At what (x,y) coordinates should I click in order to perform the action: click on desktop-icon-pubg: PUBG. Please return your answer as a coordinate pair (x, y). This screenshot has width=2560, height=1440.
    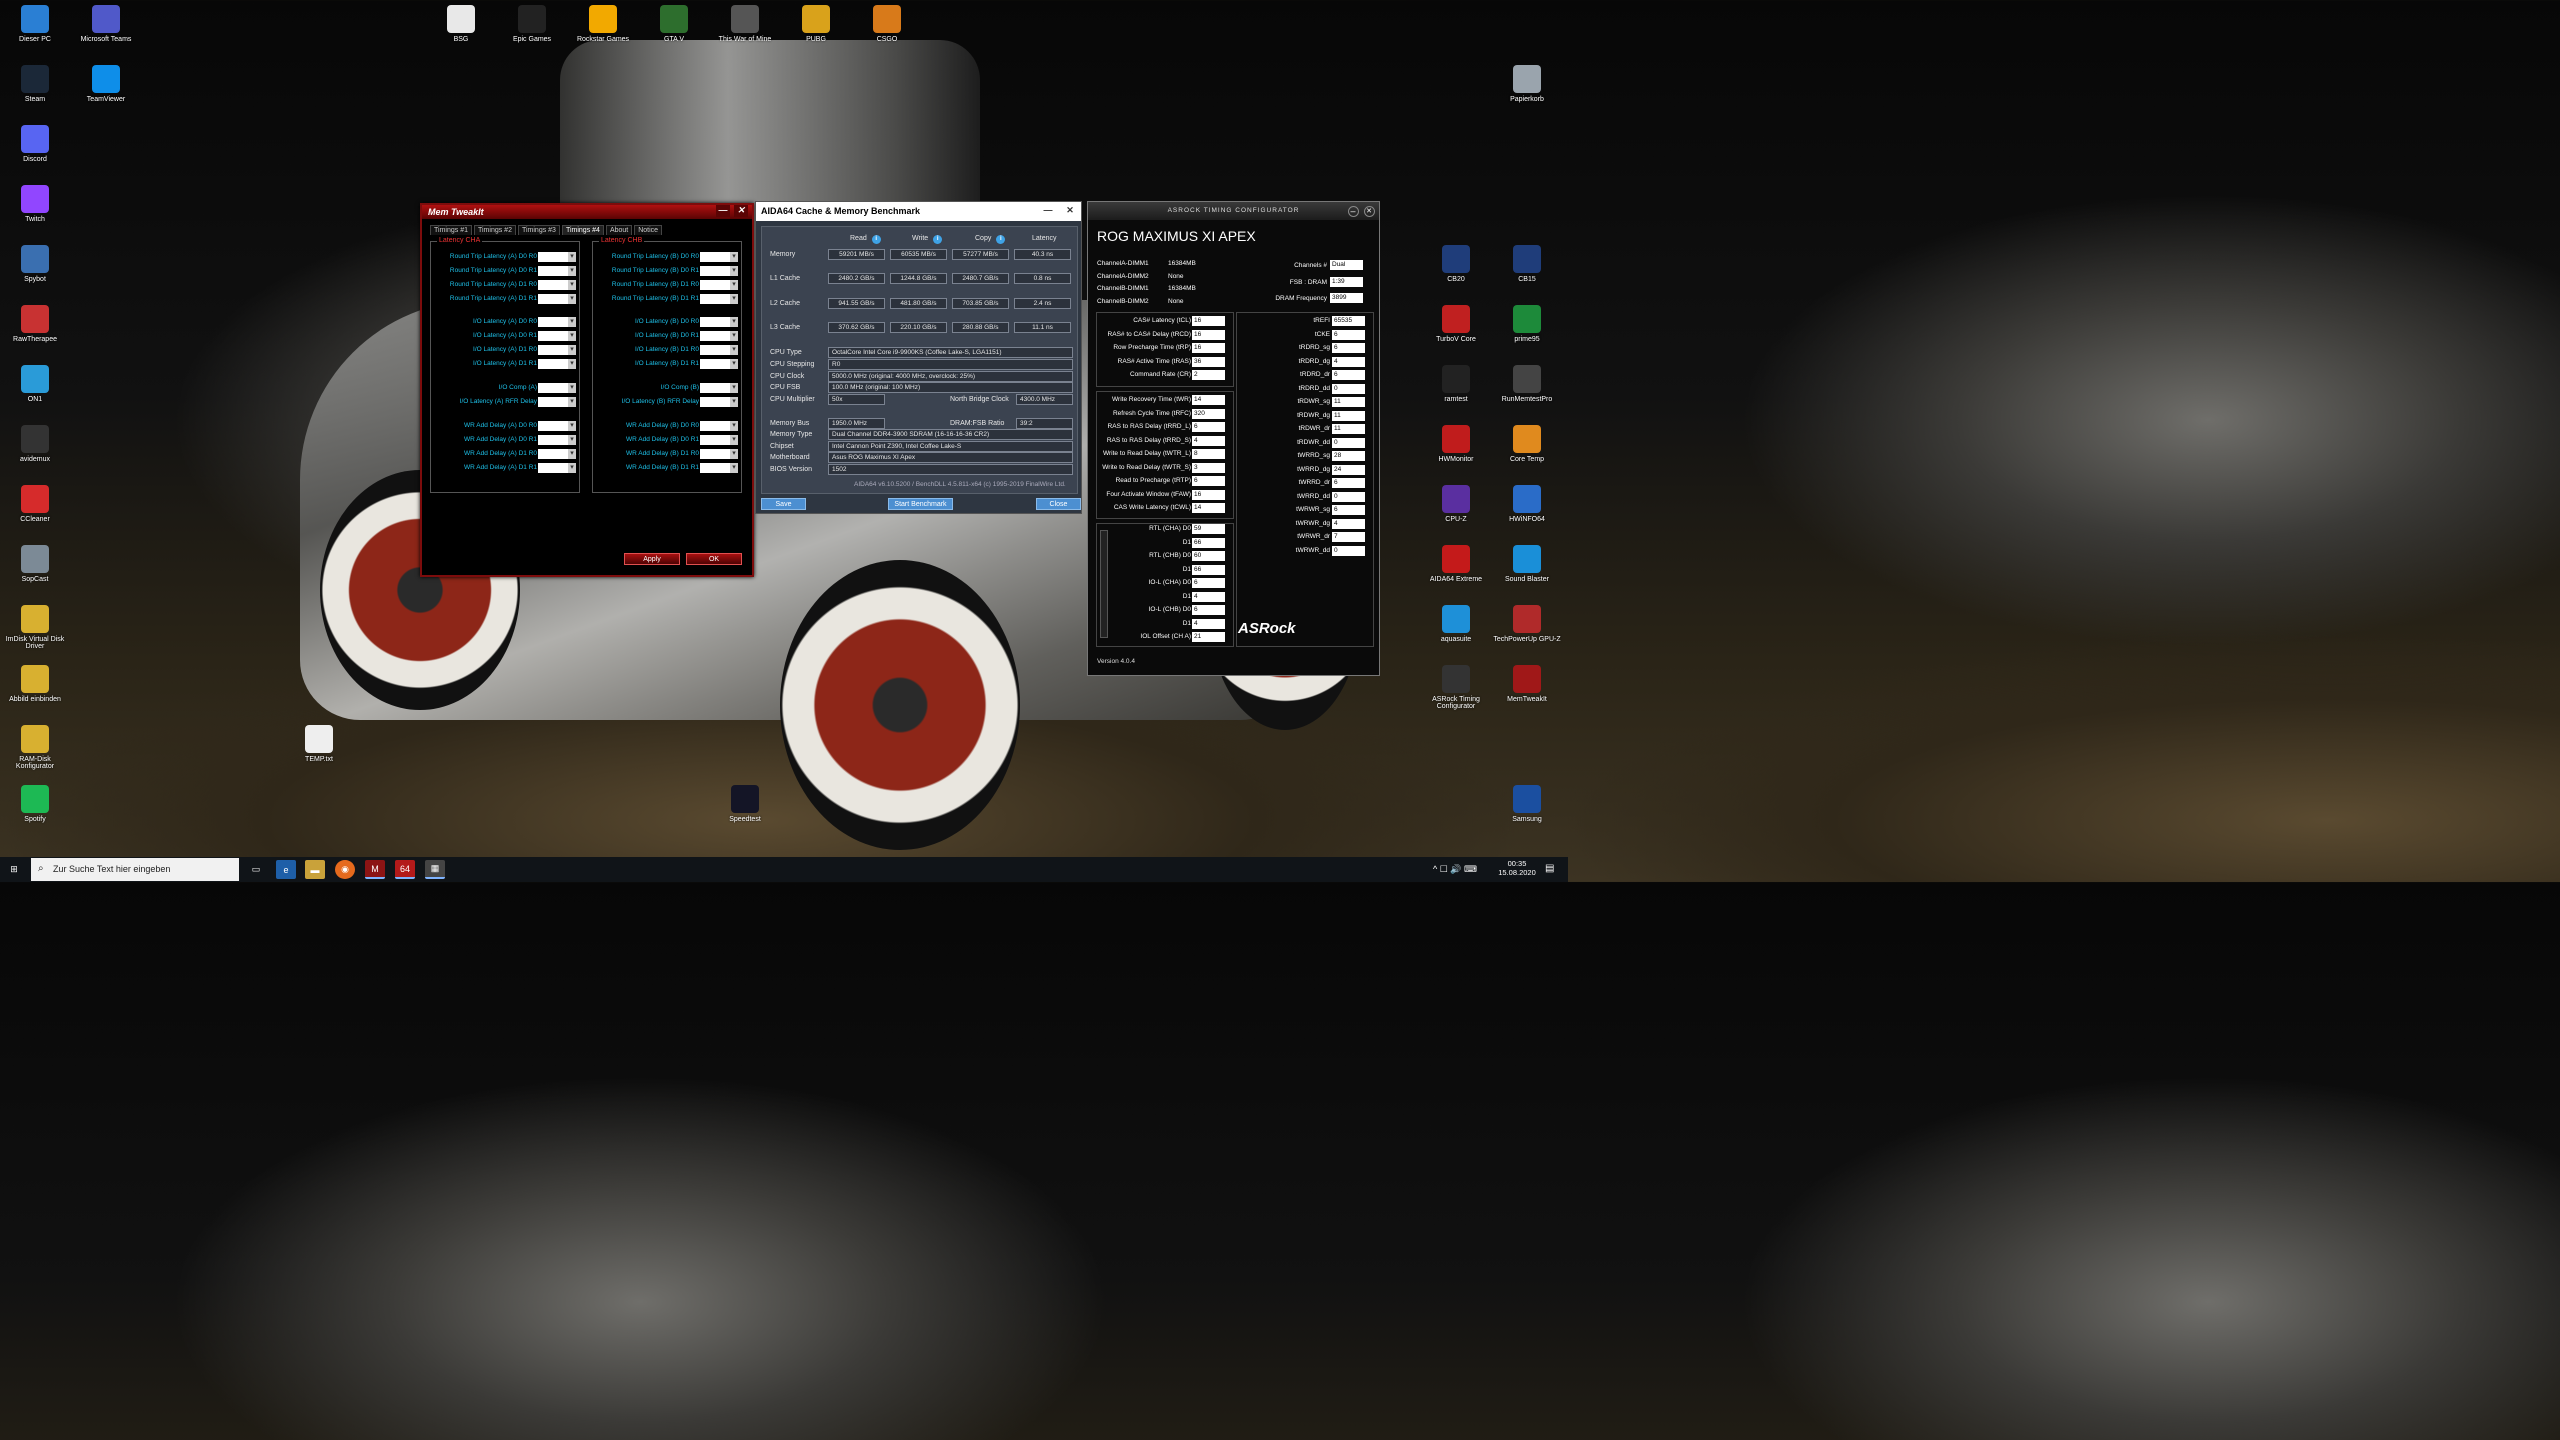
    Looking at the image, I should click on (816, 24).